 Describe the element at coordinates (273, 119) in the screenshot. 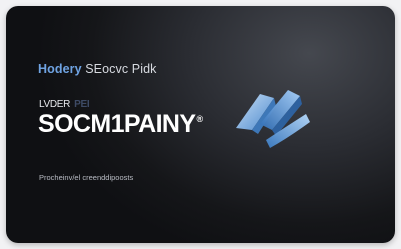

I see `stylized-k-logo-icon` at that location.